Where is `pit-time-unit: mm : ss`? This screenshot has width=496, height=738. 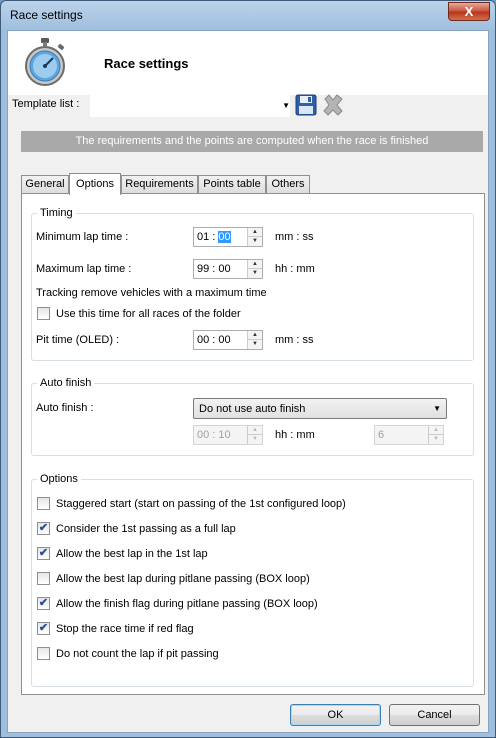 pit-time-unit: mm : ss is located at coordinates (294, 340).